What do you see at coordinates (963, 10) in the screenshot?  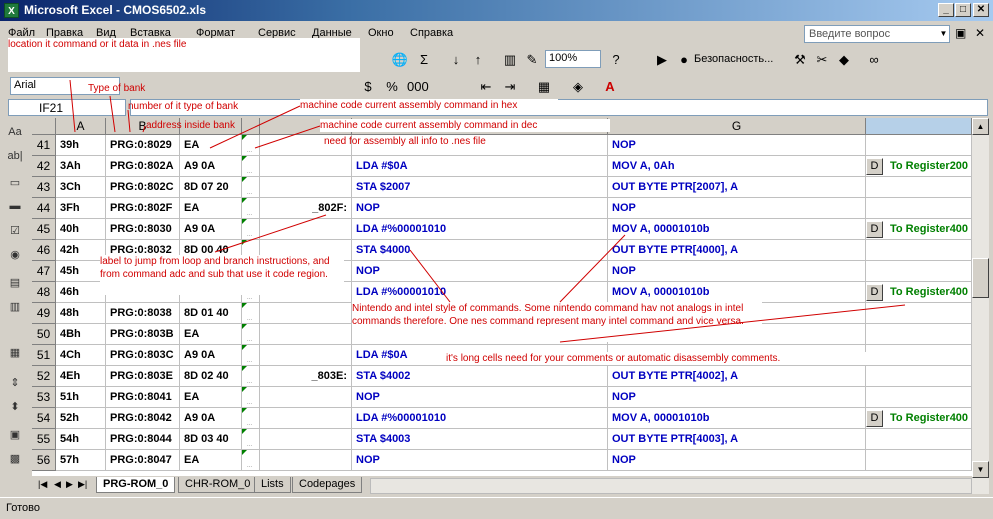 I see `maximize-button: □` at bounding box center [963, 10].